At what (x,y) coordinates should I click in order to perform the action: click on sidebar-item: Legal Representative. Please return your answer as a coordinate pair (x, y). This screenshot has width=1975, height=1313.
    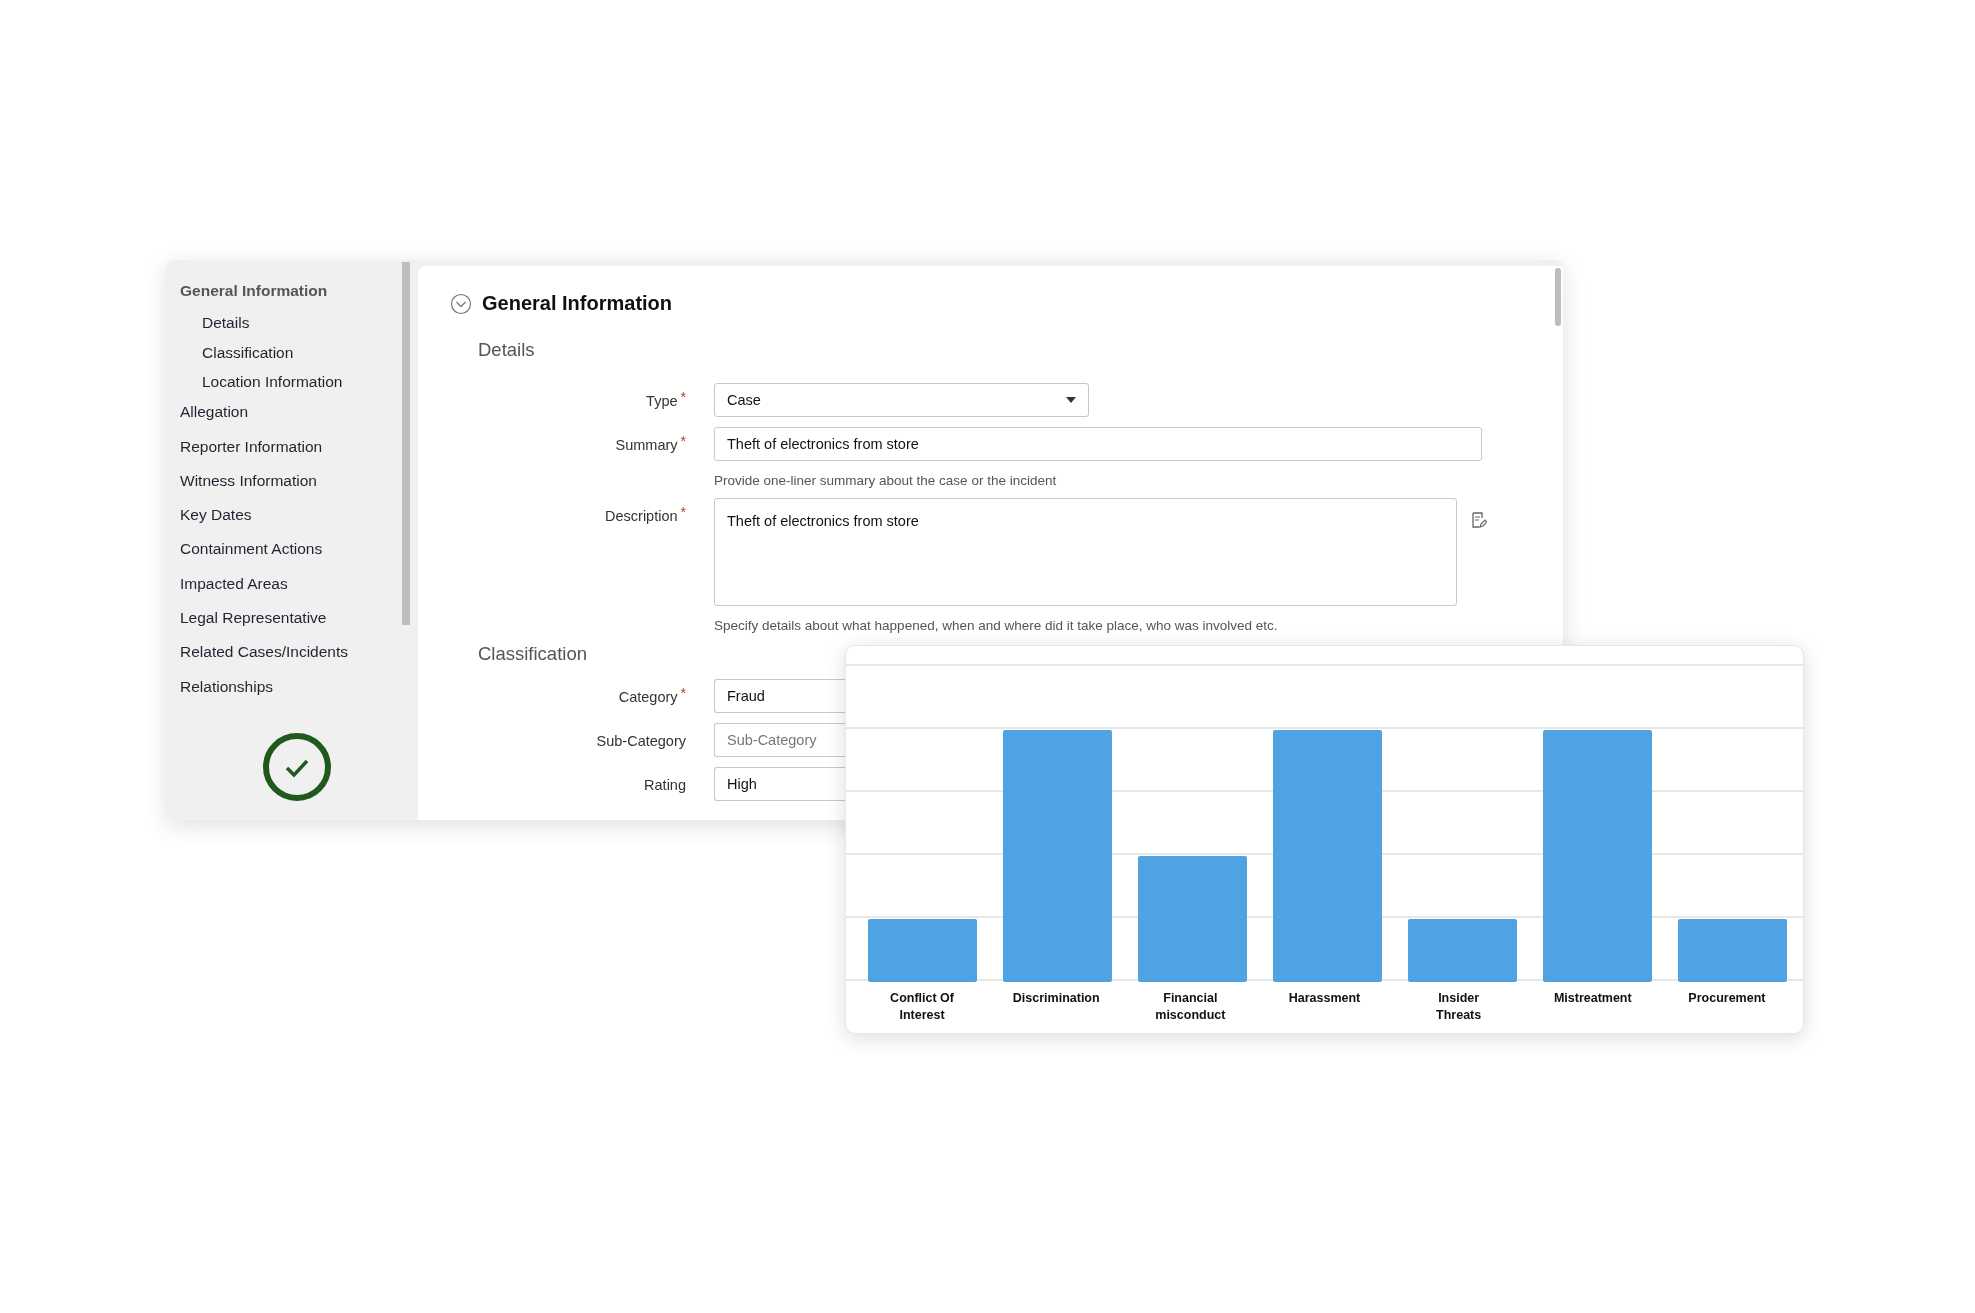
    Looking at the image, I should click on (297, 624).